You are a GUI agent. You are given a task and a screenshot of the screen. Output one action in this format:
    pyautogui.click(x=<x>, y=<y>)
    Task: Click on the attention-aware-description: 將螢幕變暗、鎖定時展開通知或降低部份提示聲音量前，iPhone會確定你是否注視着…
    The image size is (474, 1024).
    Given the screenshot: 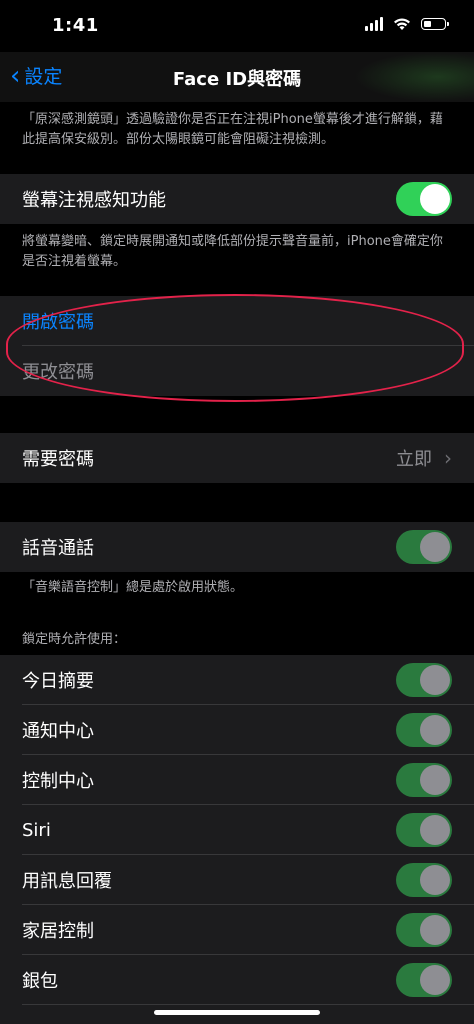 What is the action you would take?
    pyautogui.click(x=232, y=251)
    